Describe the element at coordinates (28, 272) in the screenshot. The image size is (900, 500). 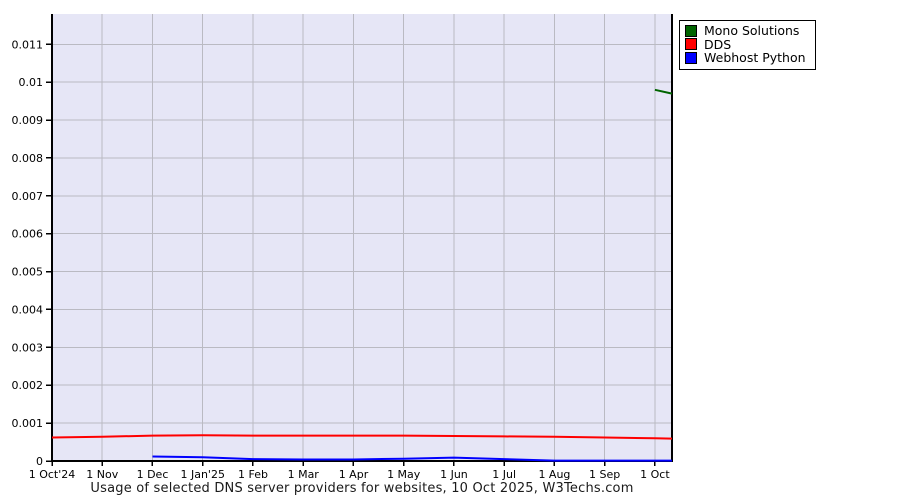
I see `y-tick-label: 0.005` at that location.